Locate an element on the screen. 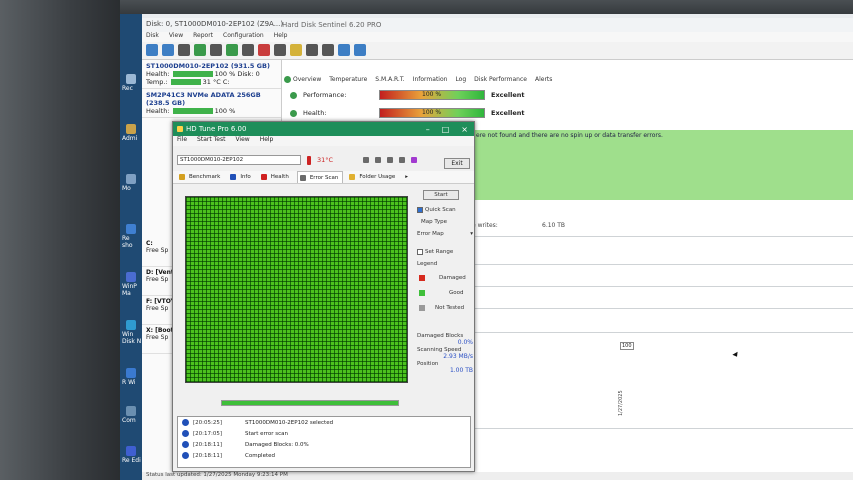 This screenshot has width=853, height=480. update-icon is located at coordinates (168, 50).